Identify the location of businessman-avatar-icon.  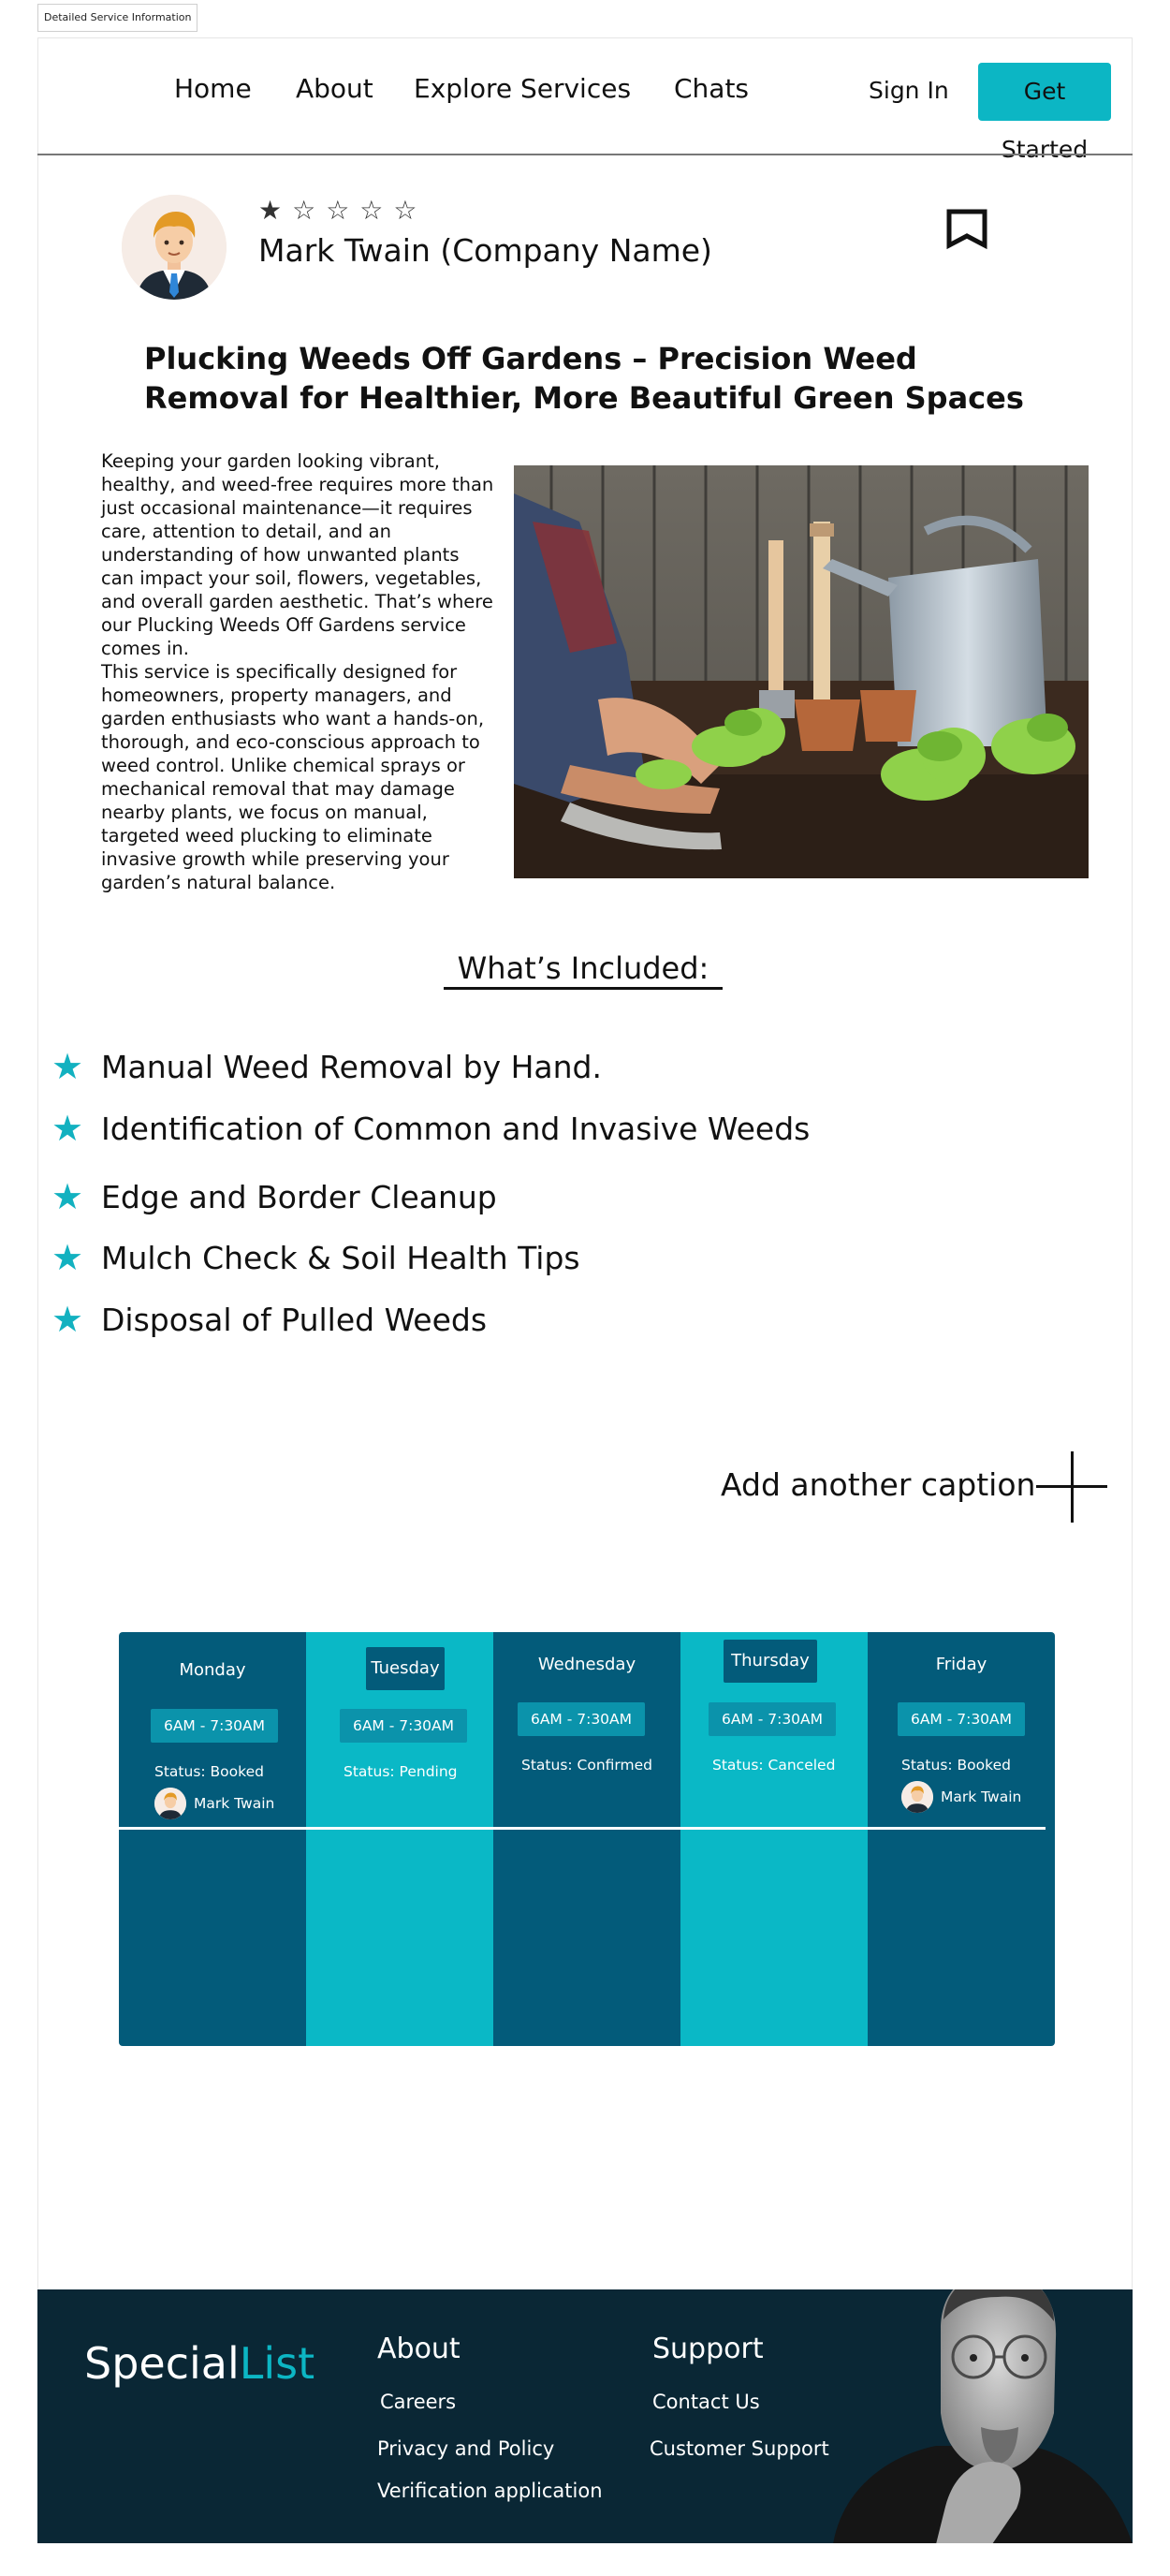
(174, 247).